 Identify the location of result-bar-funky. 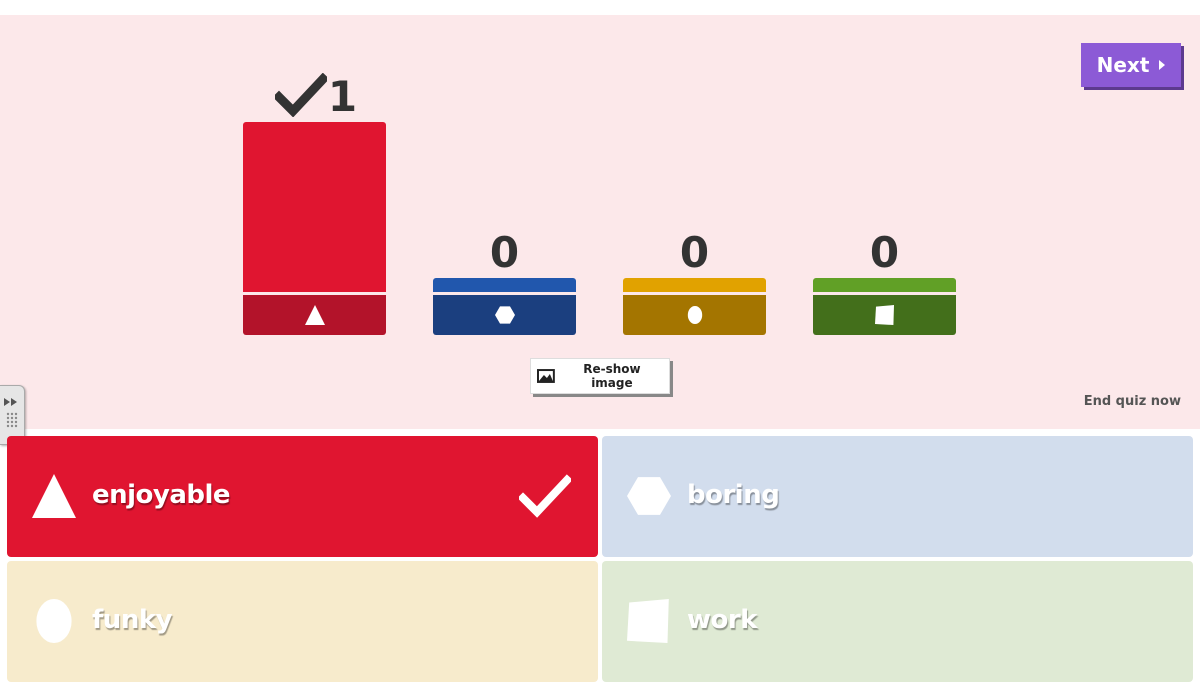
(694, 306).